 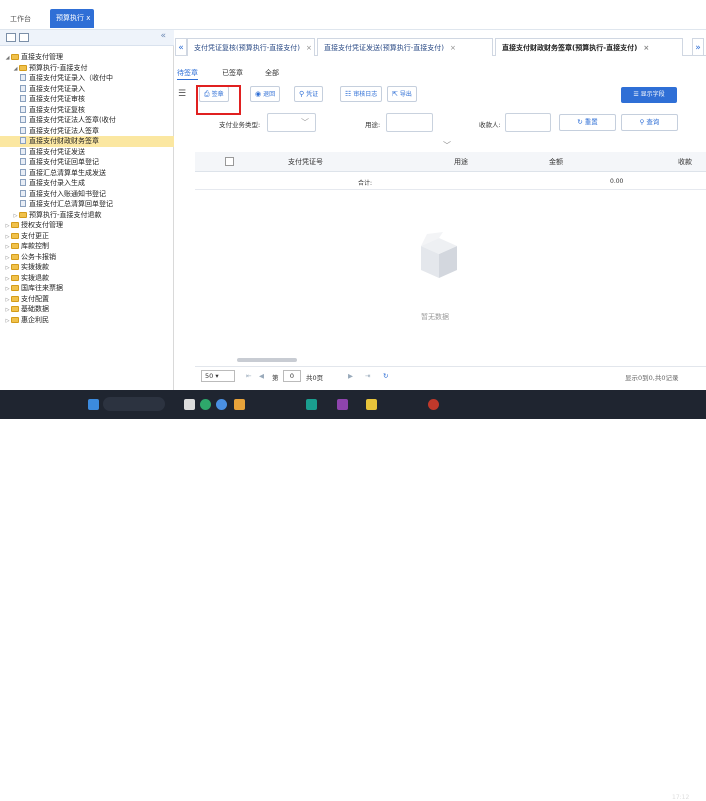 I want to click on sidebar-item-label: 支付配置, so click(x=35, y=298).